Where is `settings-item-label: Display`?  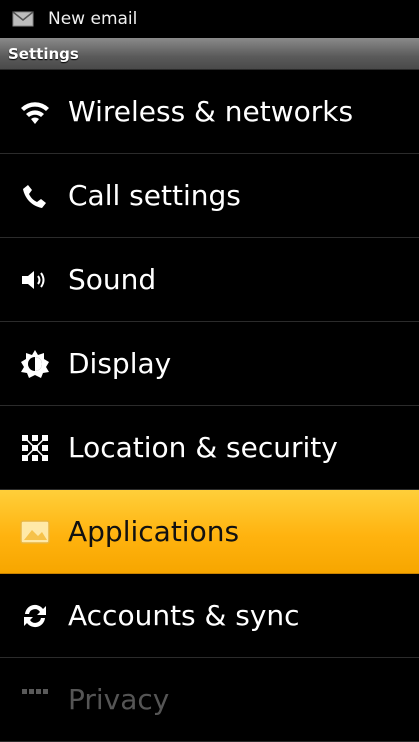
settings-item-label: Display is located at coordinates (120, 363).